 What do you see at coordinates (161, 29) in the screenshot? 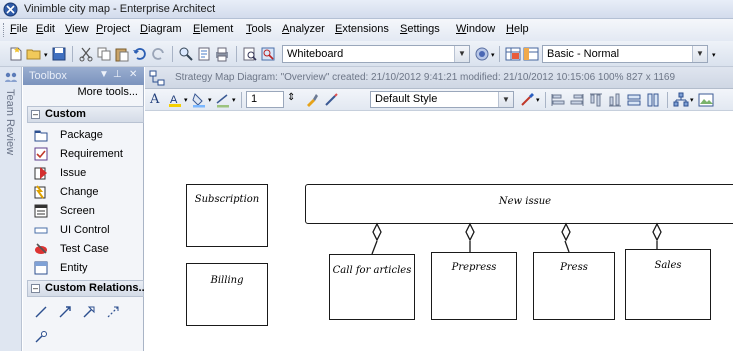
I see `menu-diagram: Diagram` at bounding box center [161, 29].